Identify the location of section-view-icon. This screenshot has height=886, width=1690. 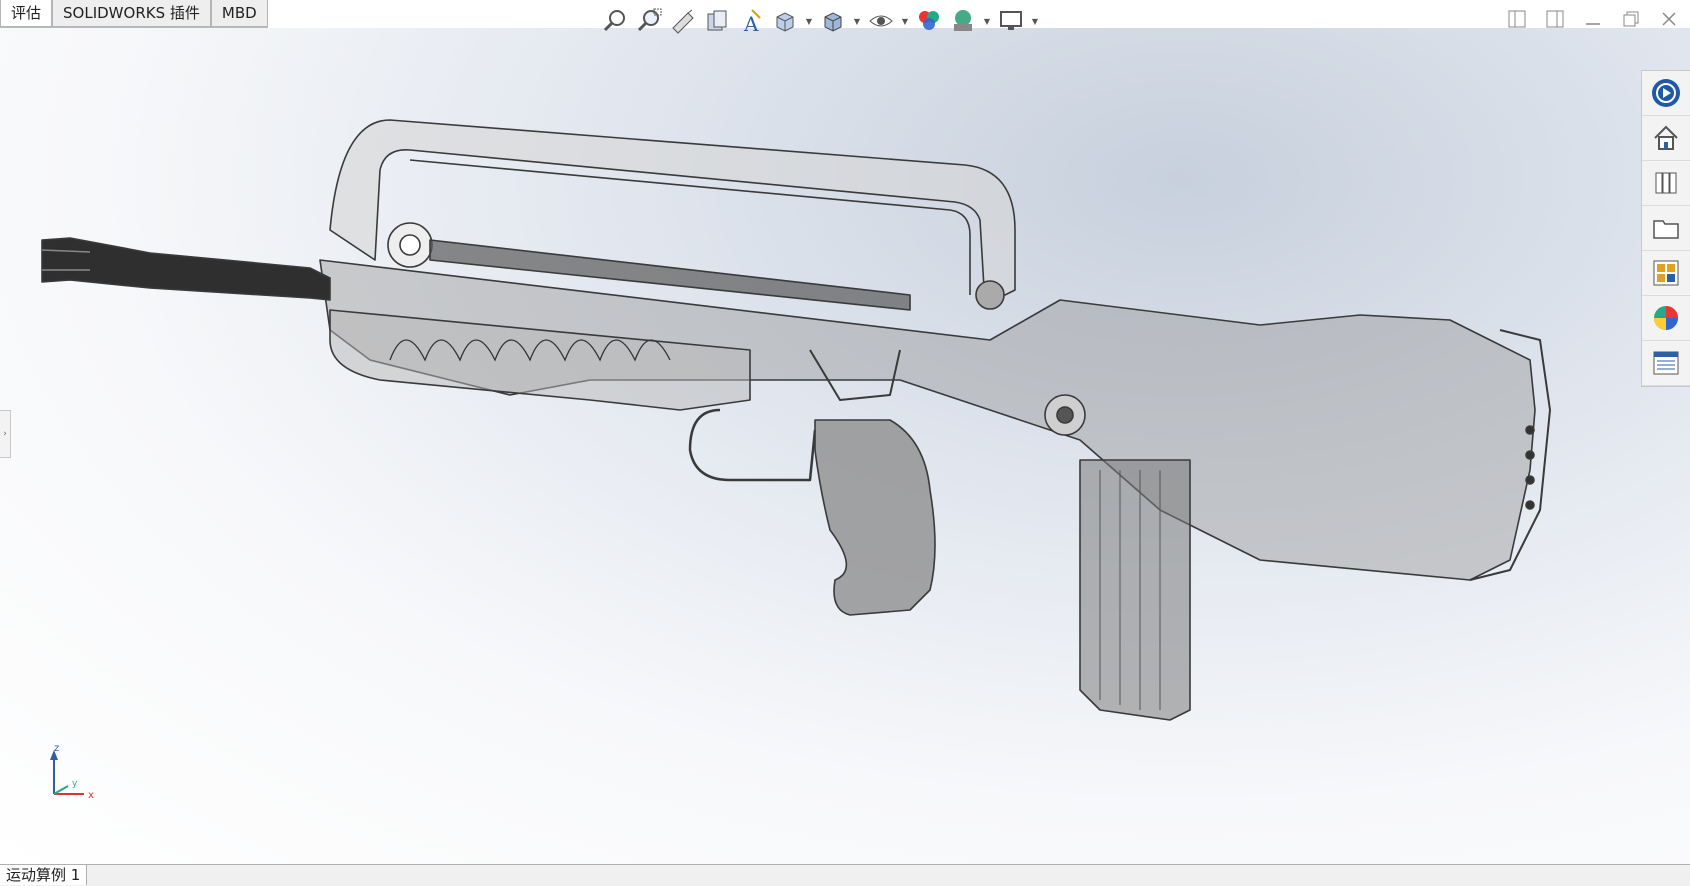
(717, 21).